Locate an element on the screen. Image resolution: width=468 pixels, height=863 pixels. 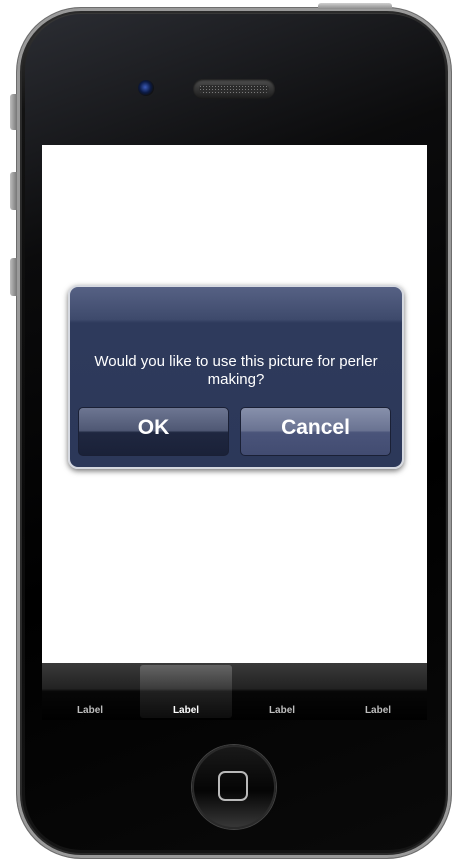
mute-switch is located at coordinates (13, 112).